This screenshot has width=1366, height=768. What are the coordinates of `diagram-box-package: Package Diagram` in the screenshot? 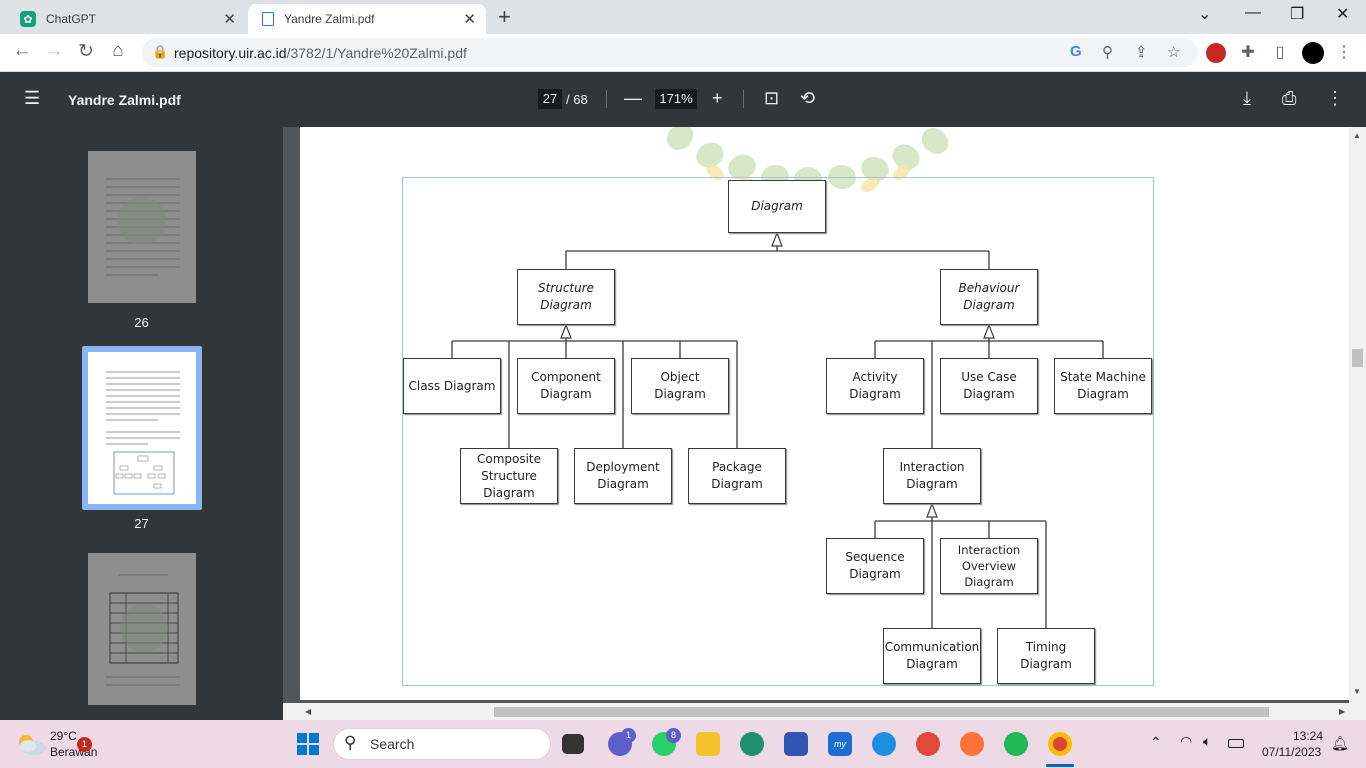 It's located at (737, 476).